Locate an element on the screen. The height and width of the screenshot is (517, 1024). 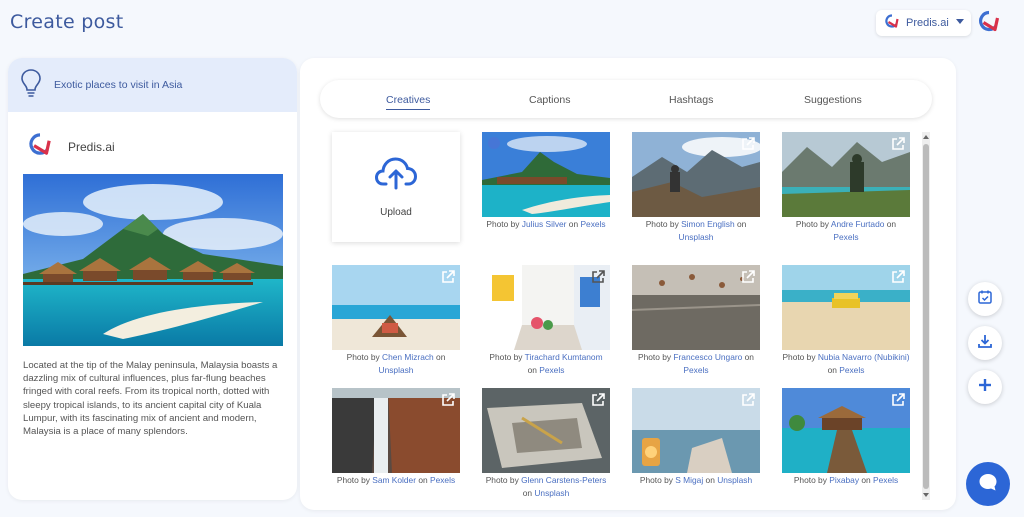
chat-bubble-icon is located at coordinates (988, 484).